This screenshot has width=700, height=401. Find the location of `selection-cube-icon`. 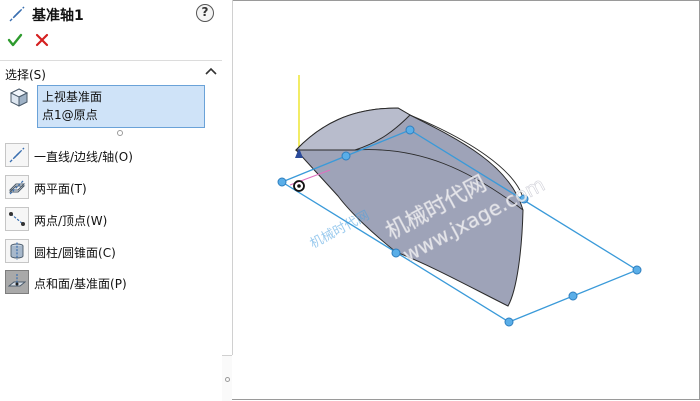

selection-cube-icon is located at coordinates (19, 97).